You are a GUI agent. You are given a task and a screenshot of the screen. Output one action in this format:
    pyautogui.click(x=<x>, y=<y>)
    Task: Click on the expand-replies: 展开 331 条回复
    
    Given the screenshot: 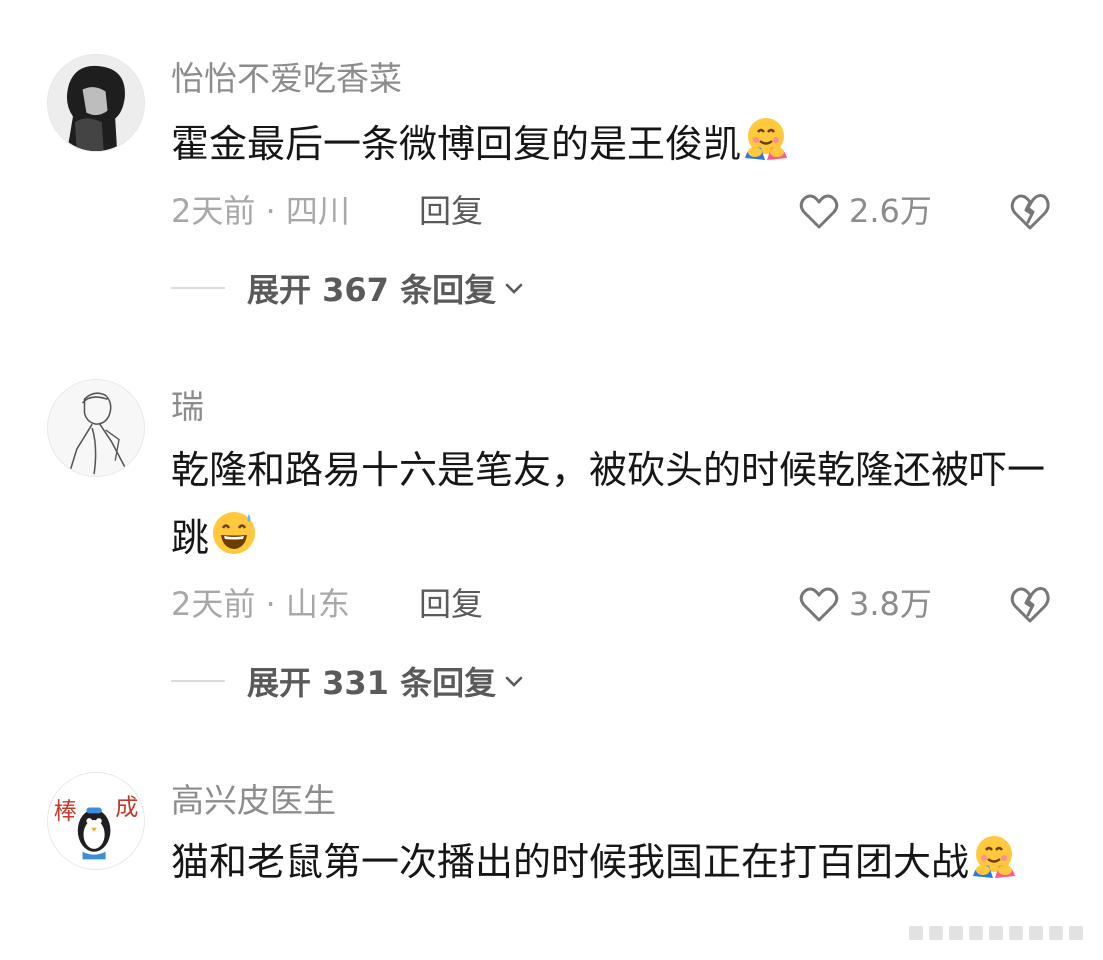 What is the action you would take?
    pyautogui.click(x=348, y=681)
    